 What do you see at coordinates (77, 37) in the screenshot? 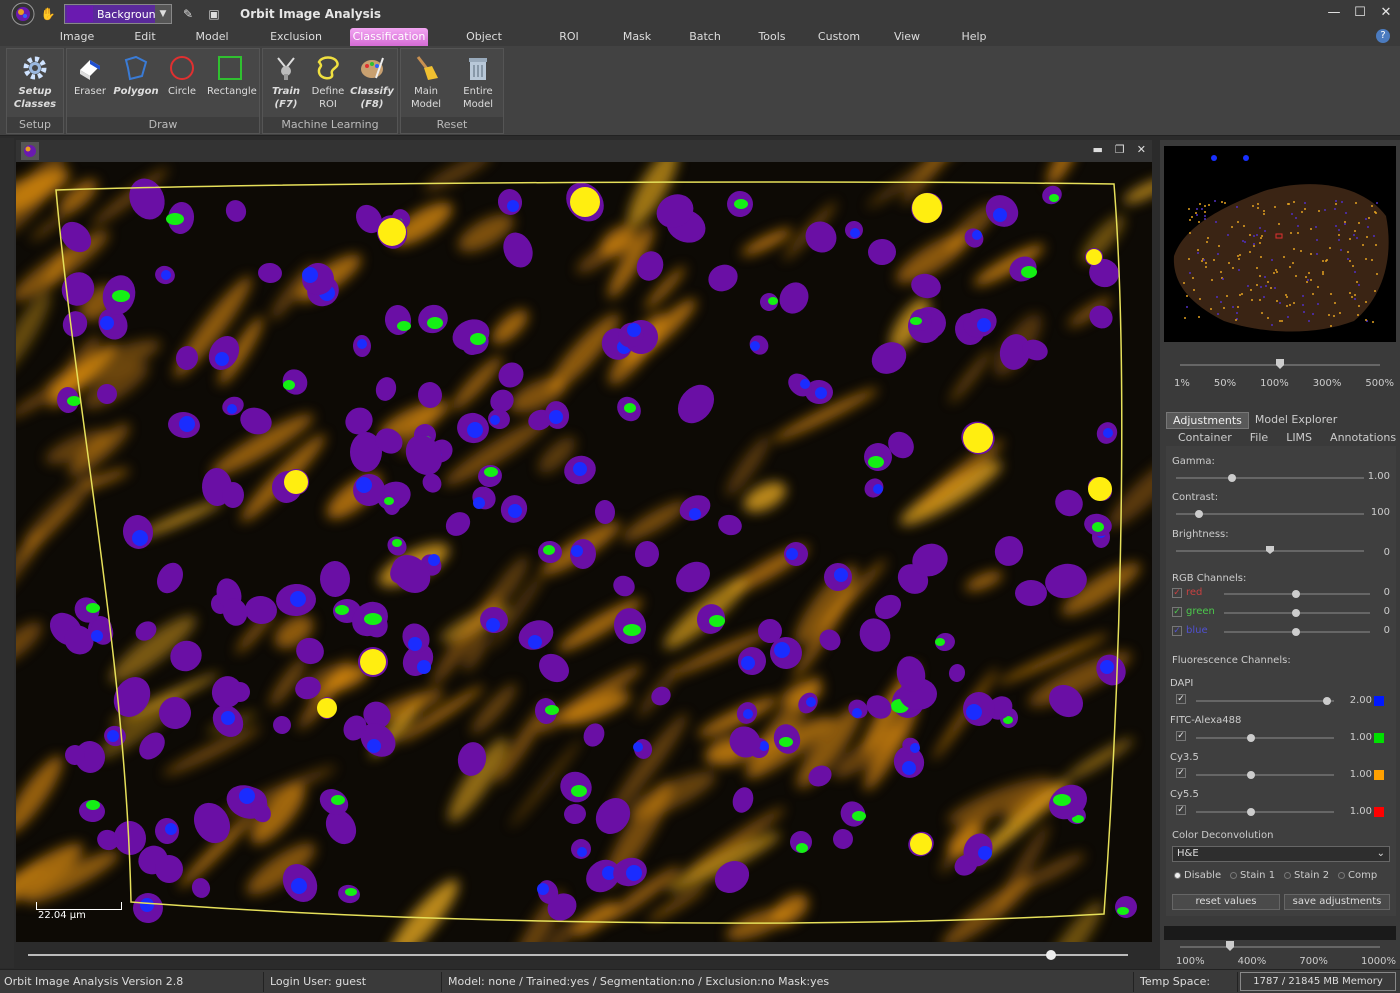
I see `tab-image: Image` at bounding box center [77, 37].